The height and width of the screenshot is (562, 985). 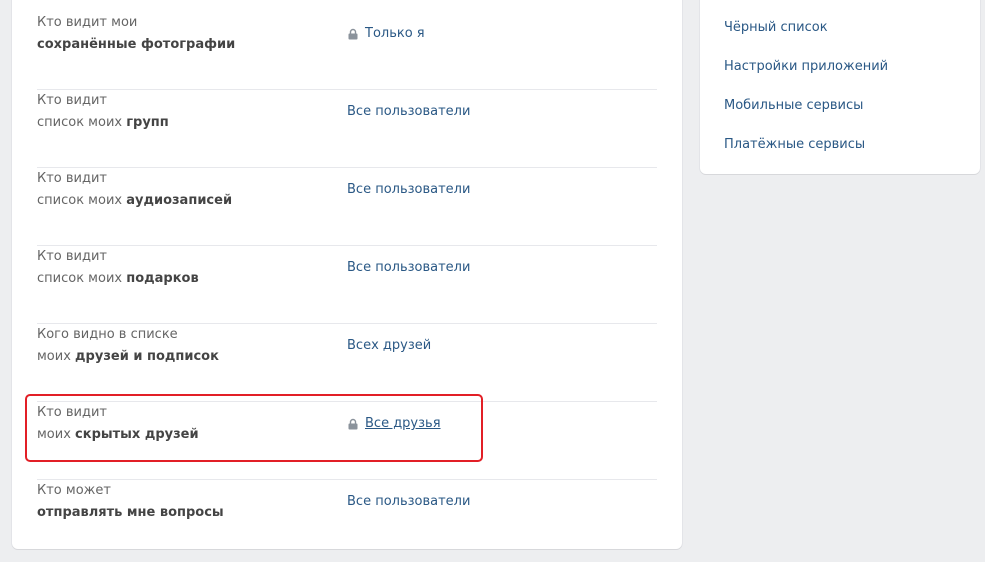 What do you see at coordinates (136, 34) in the screenshot?
I see `privacy-row-label: Кто видит мои сохранённые фотографии` at bounding box center [136, 34].